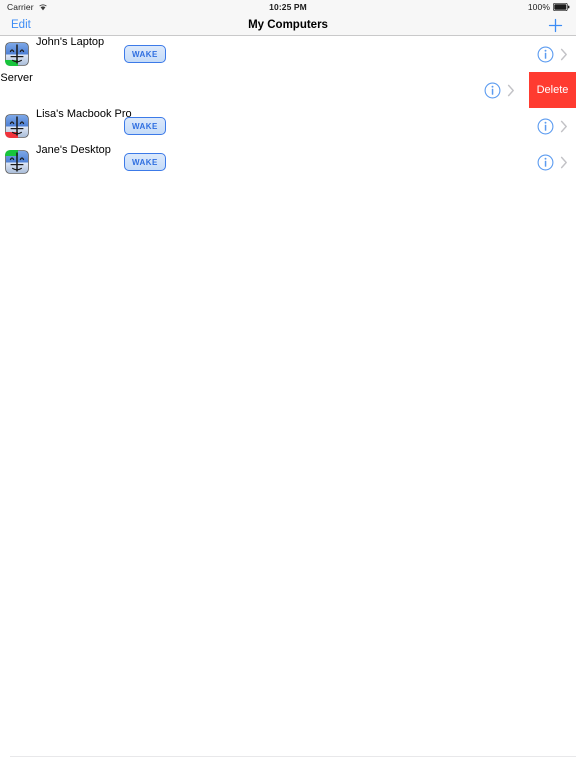 This screenshot has height=768, width=576. What do you see at coordinates (538, 7) in the screenshot?
I see `battery-percent-label: 100%` at bounding box center [538, 7].